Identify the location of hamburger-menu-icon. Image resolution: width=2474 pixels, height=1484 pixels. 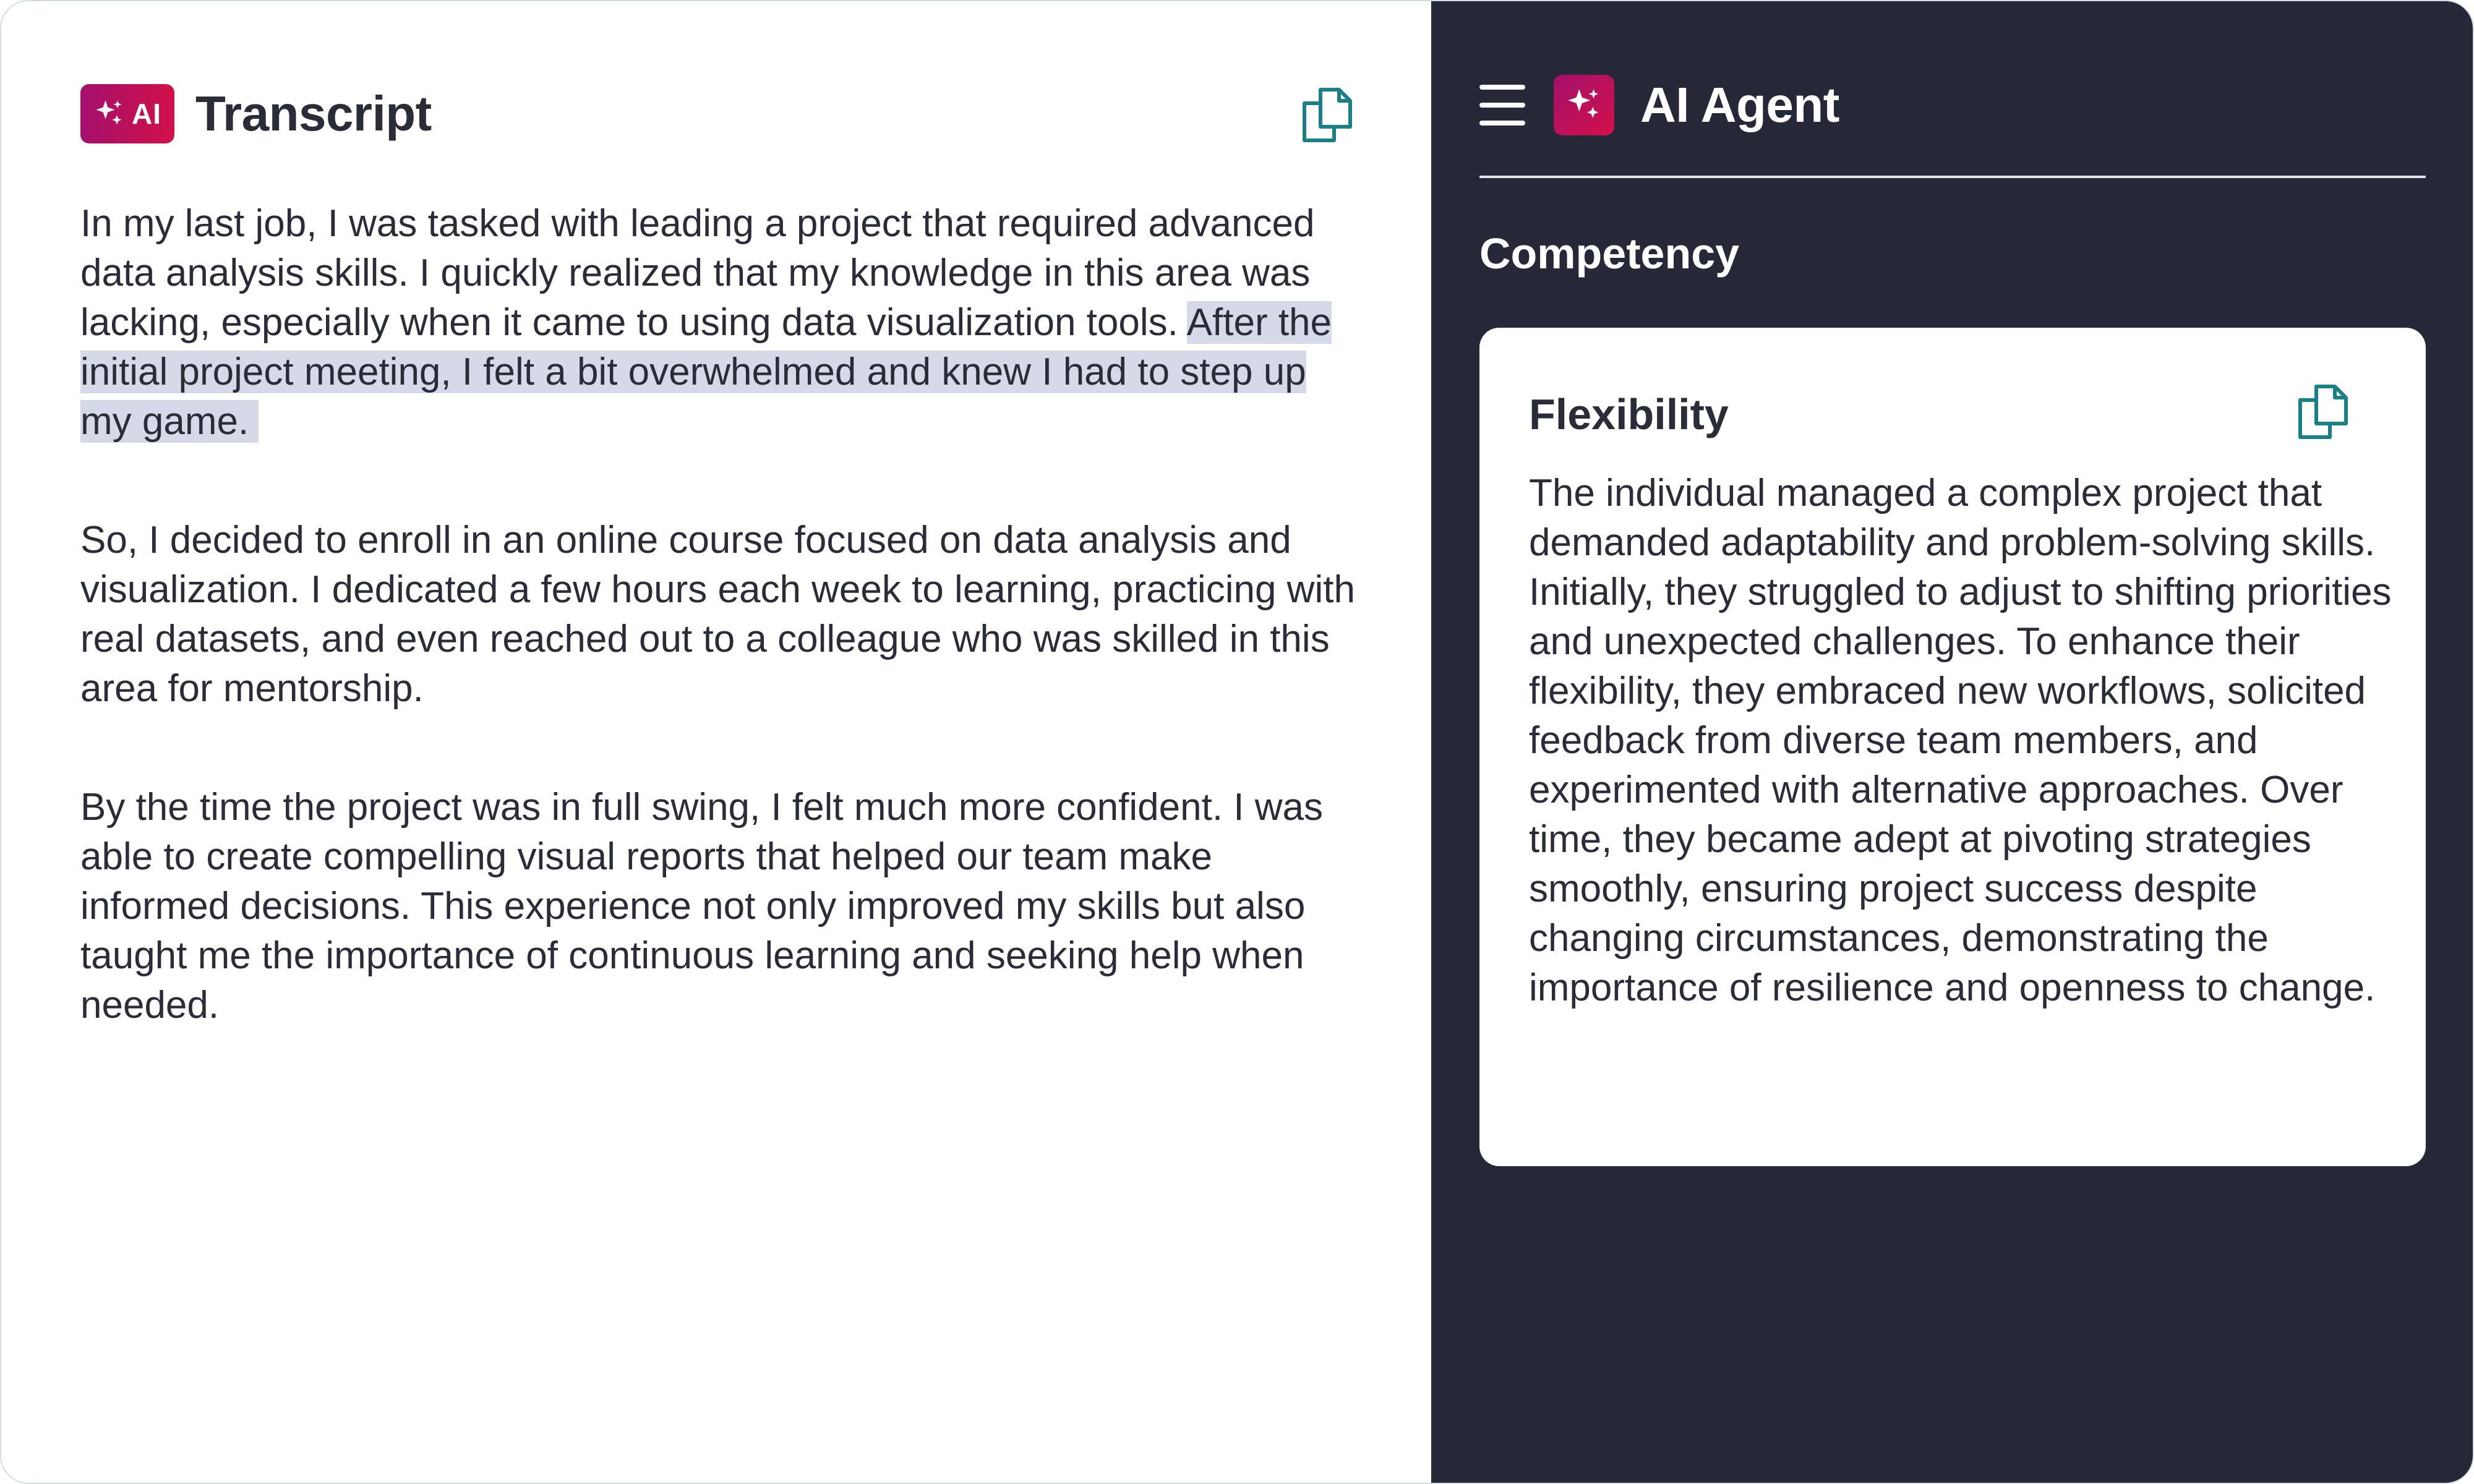
(1502, 105).